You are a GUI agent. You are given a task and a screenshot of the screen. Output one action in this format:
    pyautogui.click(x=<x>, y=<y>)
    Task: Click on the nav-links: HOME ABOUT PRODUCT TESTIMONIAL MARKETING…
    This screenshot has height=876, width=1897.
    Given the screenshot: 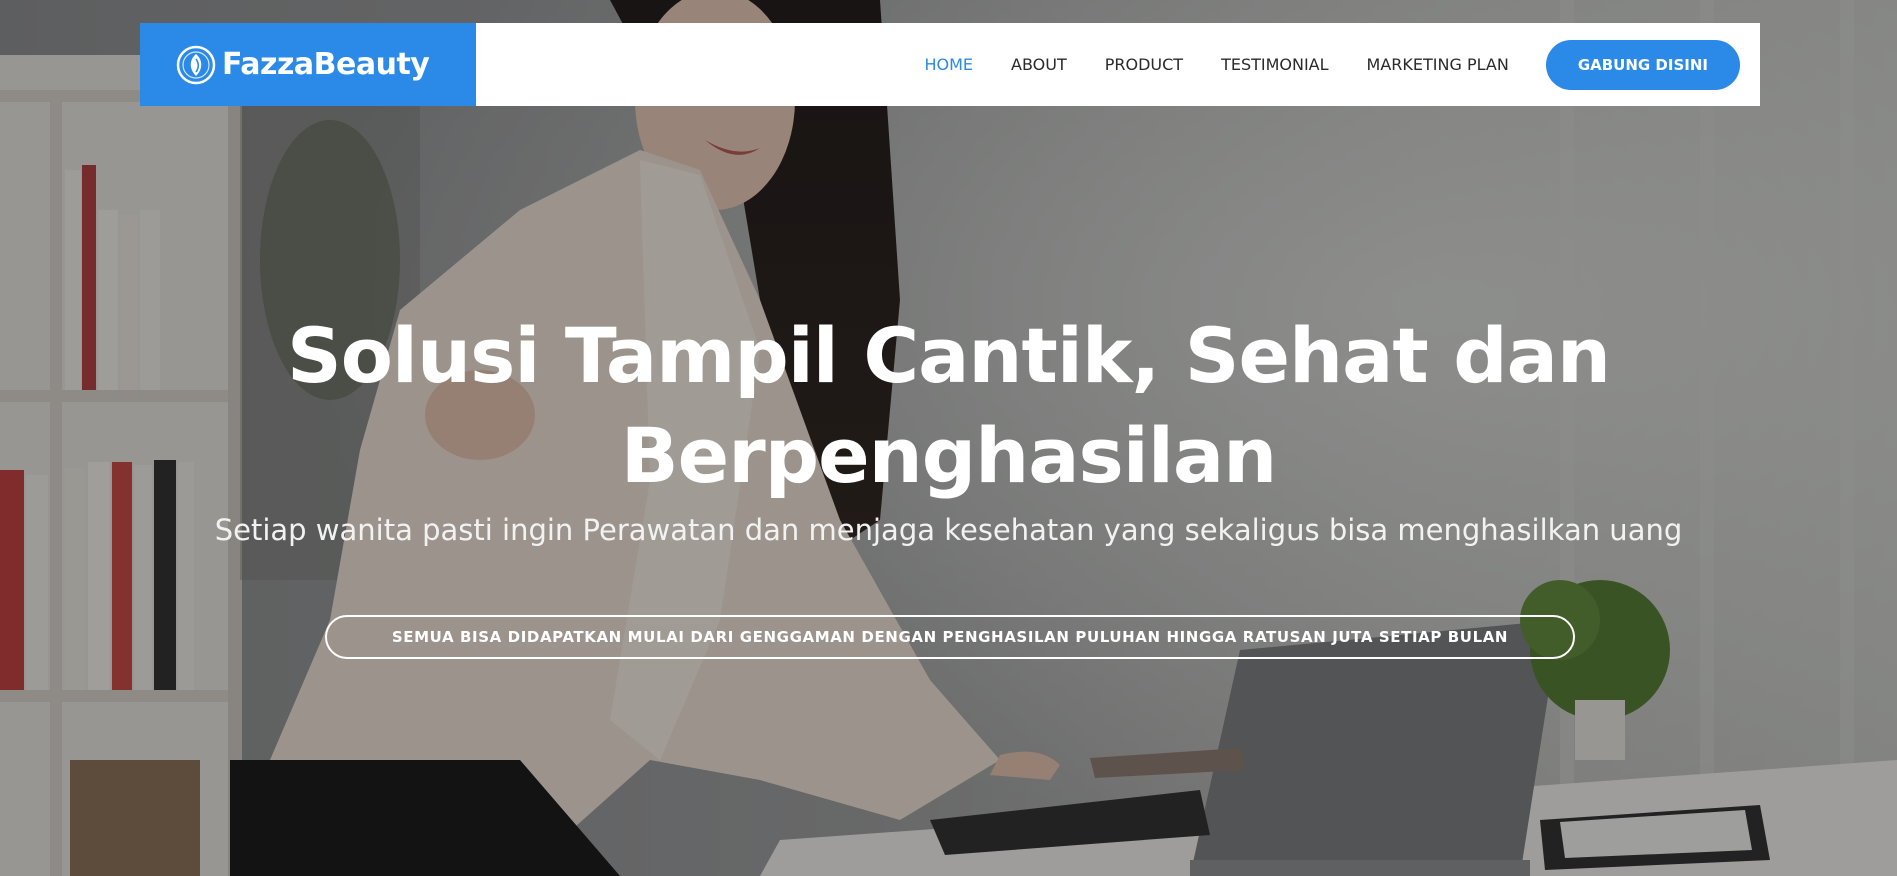 What is the action you would take?
    pyautogui.click(x=1313, y=64)
    